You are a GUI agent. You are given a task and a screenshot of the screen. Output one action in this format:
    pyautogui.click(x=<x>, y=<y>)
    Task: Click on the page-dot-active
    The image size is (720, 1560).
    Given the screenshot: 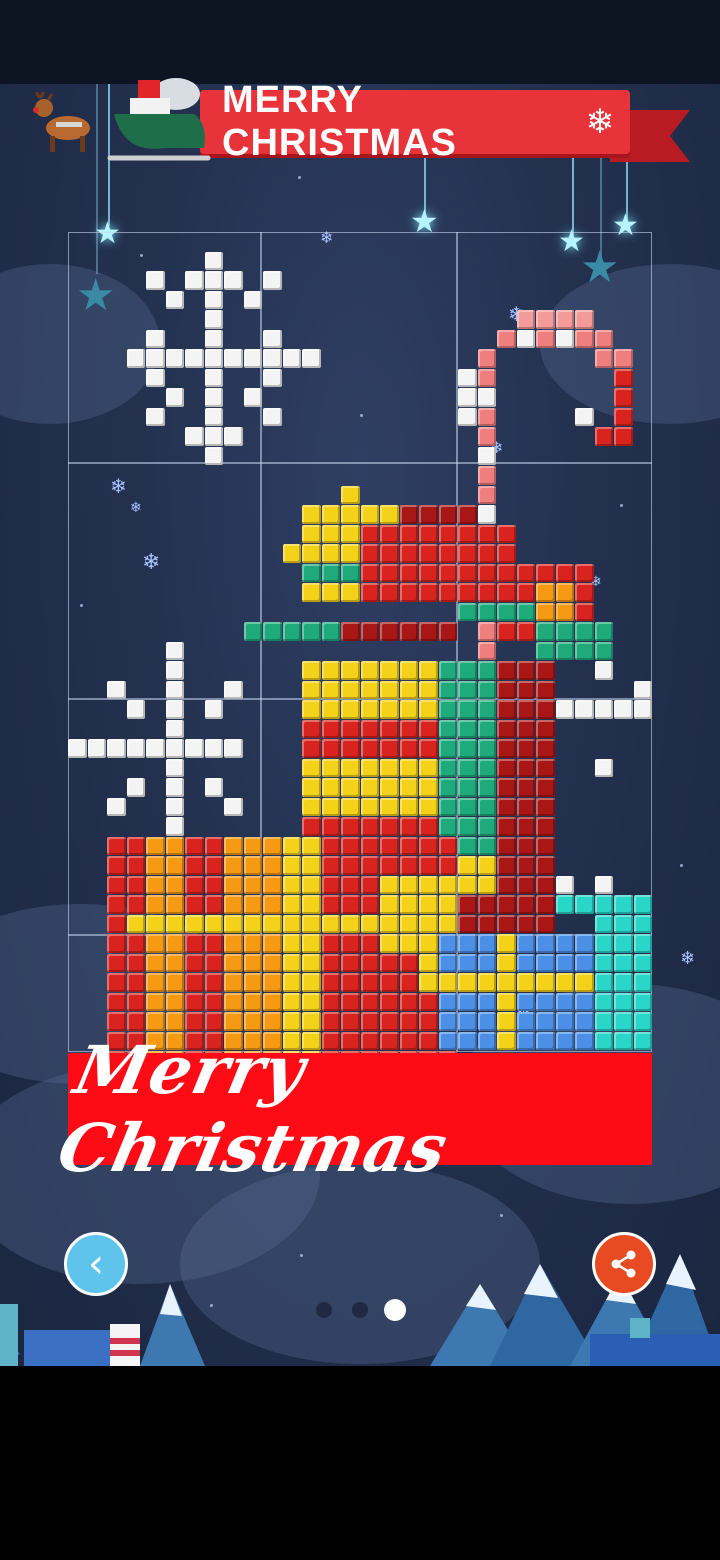 What is the action you would take?
    pyautogui.click(x=395, y=1310)
    